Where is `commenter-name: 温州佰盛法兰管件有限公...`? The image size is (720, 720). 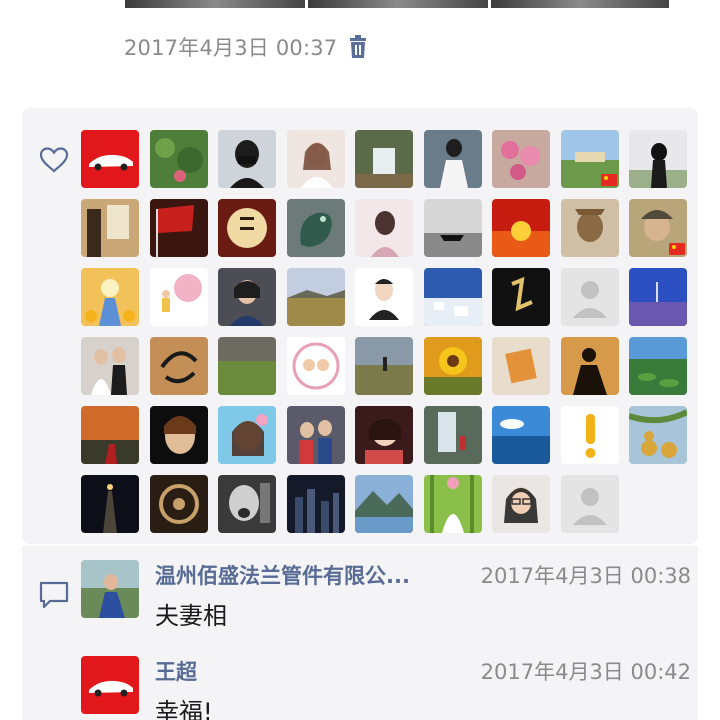
commenter-name: 温州佰盛法兰管件有限公... is located at coordinates (282, 575).